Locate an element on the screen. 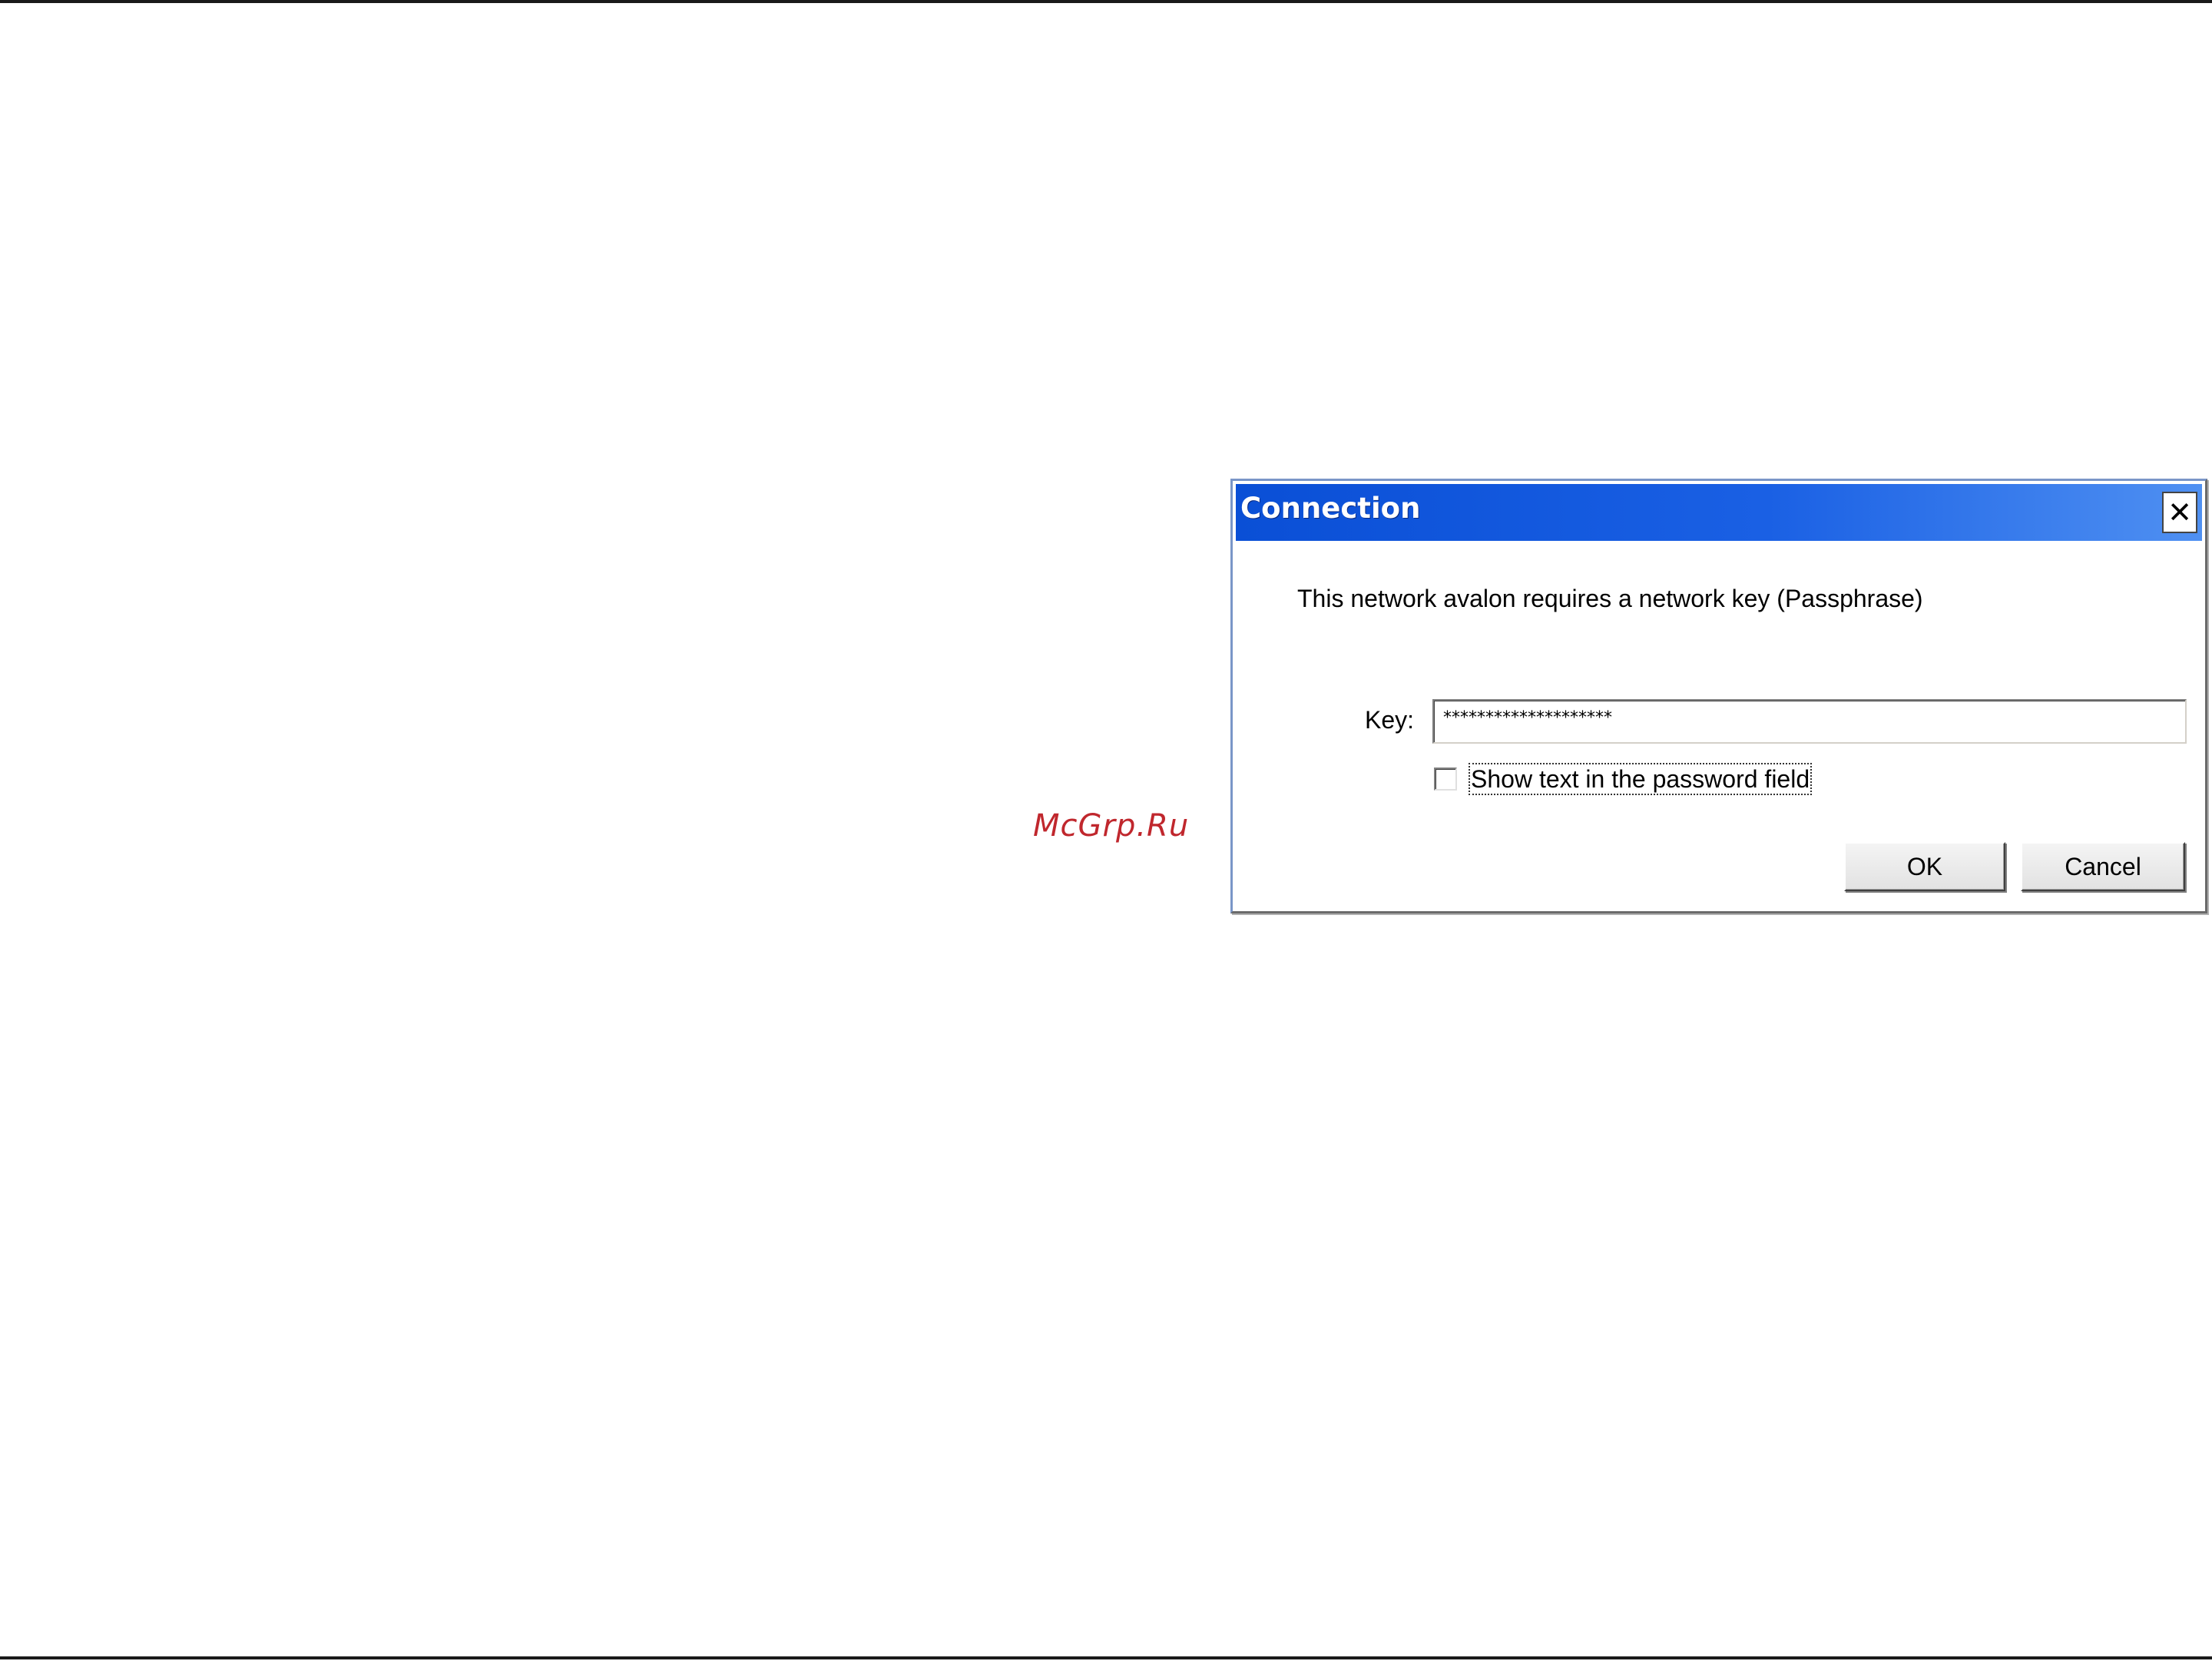  show-text-checkbox is located at coordinates (1445, 779).